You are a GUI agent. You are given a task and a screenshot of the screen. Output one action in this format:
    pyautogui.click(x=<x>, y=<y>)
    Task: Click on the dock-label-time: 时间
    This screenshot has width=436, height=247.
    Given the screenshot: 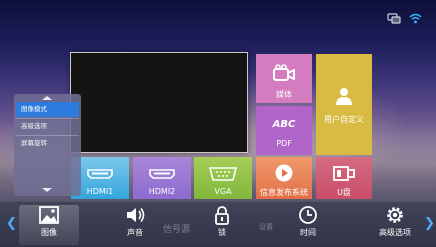 What is the action you would take?
    pyautogui.click(x=308, y=232)
    